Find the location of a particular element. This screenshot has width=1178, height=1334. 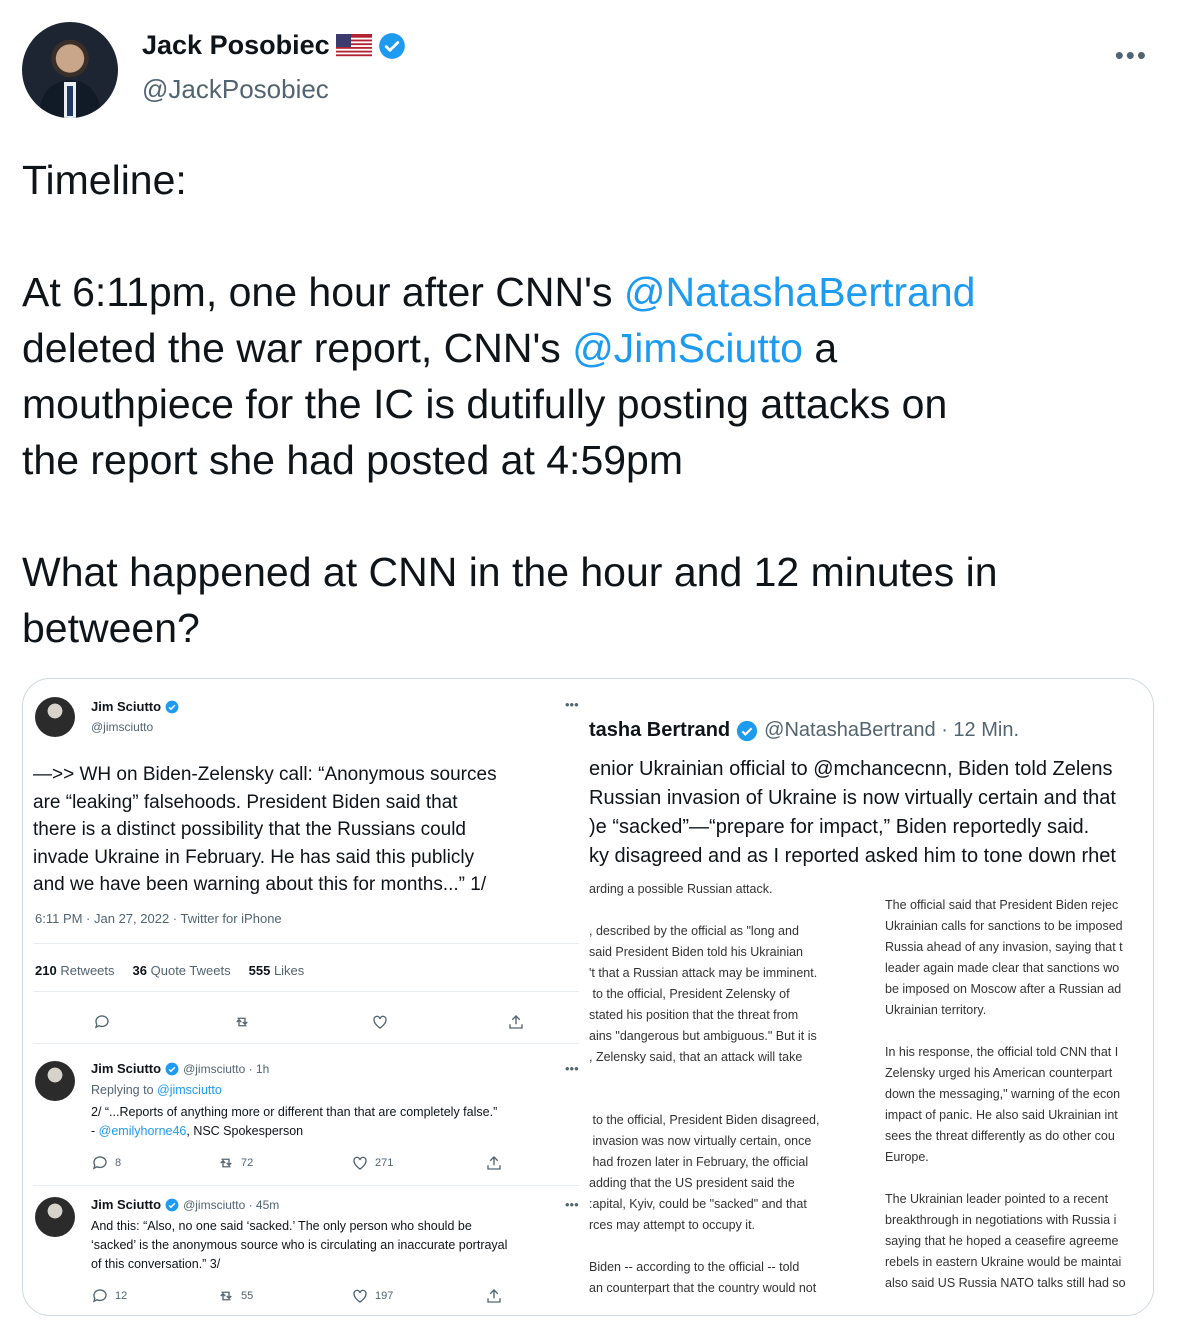

author-name-row: Jack Posobiec is located at coordinates (274, 45).